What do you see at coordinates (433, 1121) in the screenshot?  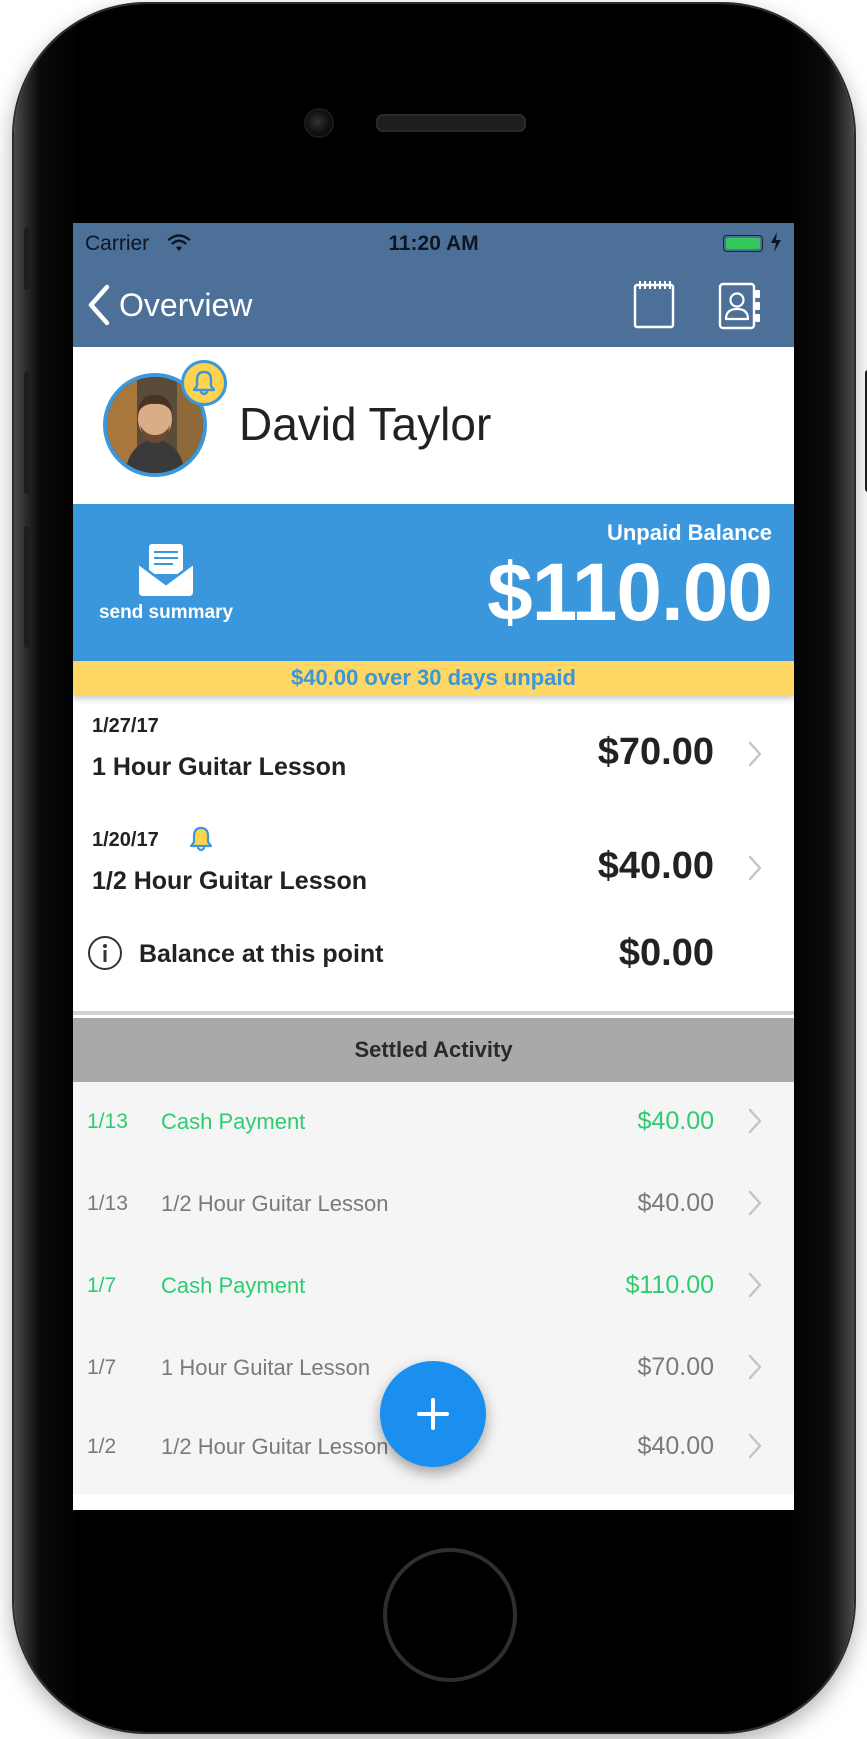 I see `settled-row: 1/13 Cash Payment $40.00` at bounding box center [433, 1121].